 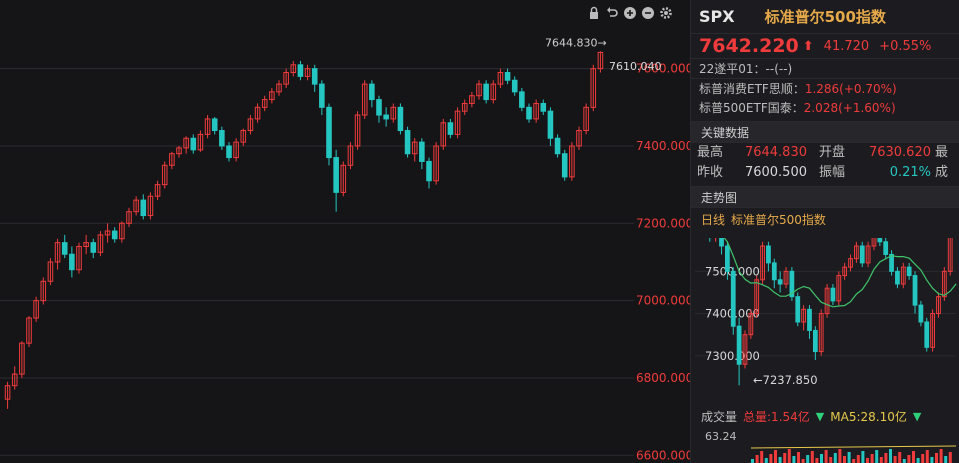 I want to click on period-daily-tab: 日线, so click(x=713, y=219).